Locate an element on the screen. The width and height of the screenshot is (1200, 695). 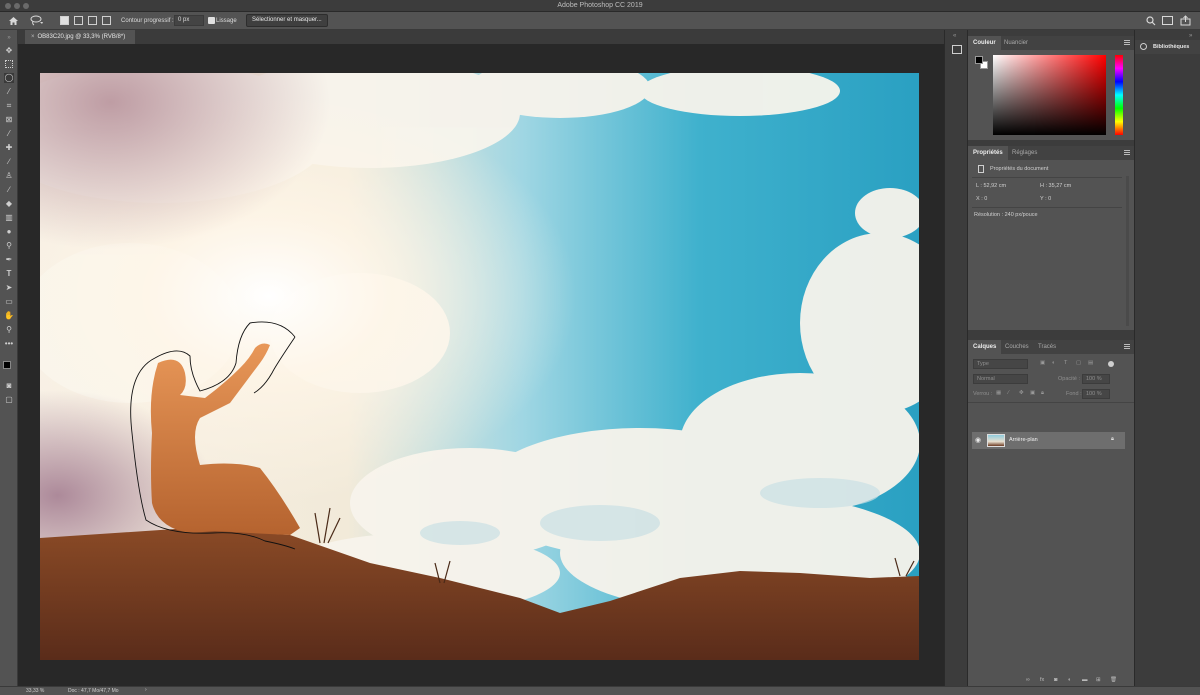
document-tab: × OB83C20.jpg @ 33,3% (RVB/8*) is located at coordinates (80, 37).